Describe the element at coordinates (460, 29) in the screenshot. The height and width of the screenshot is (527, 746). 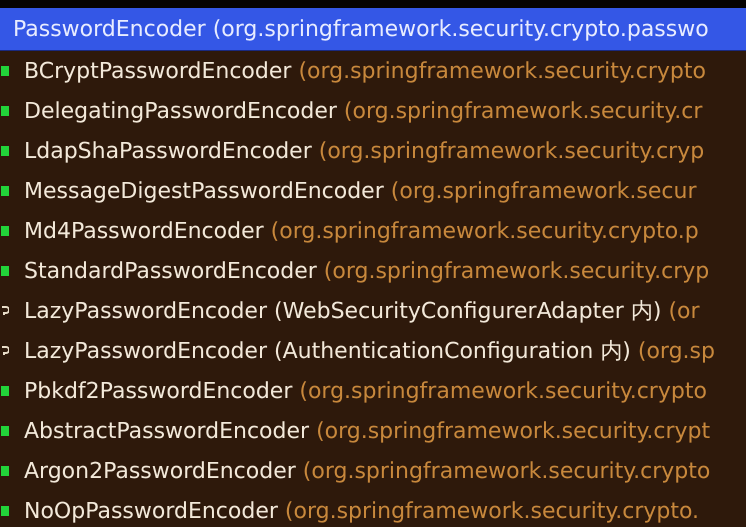
I see `package-name: (org.springframework.security.crypto.passwo` at that location.